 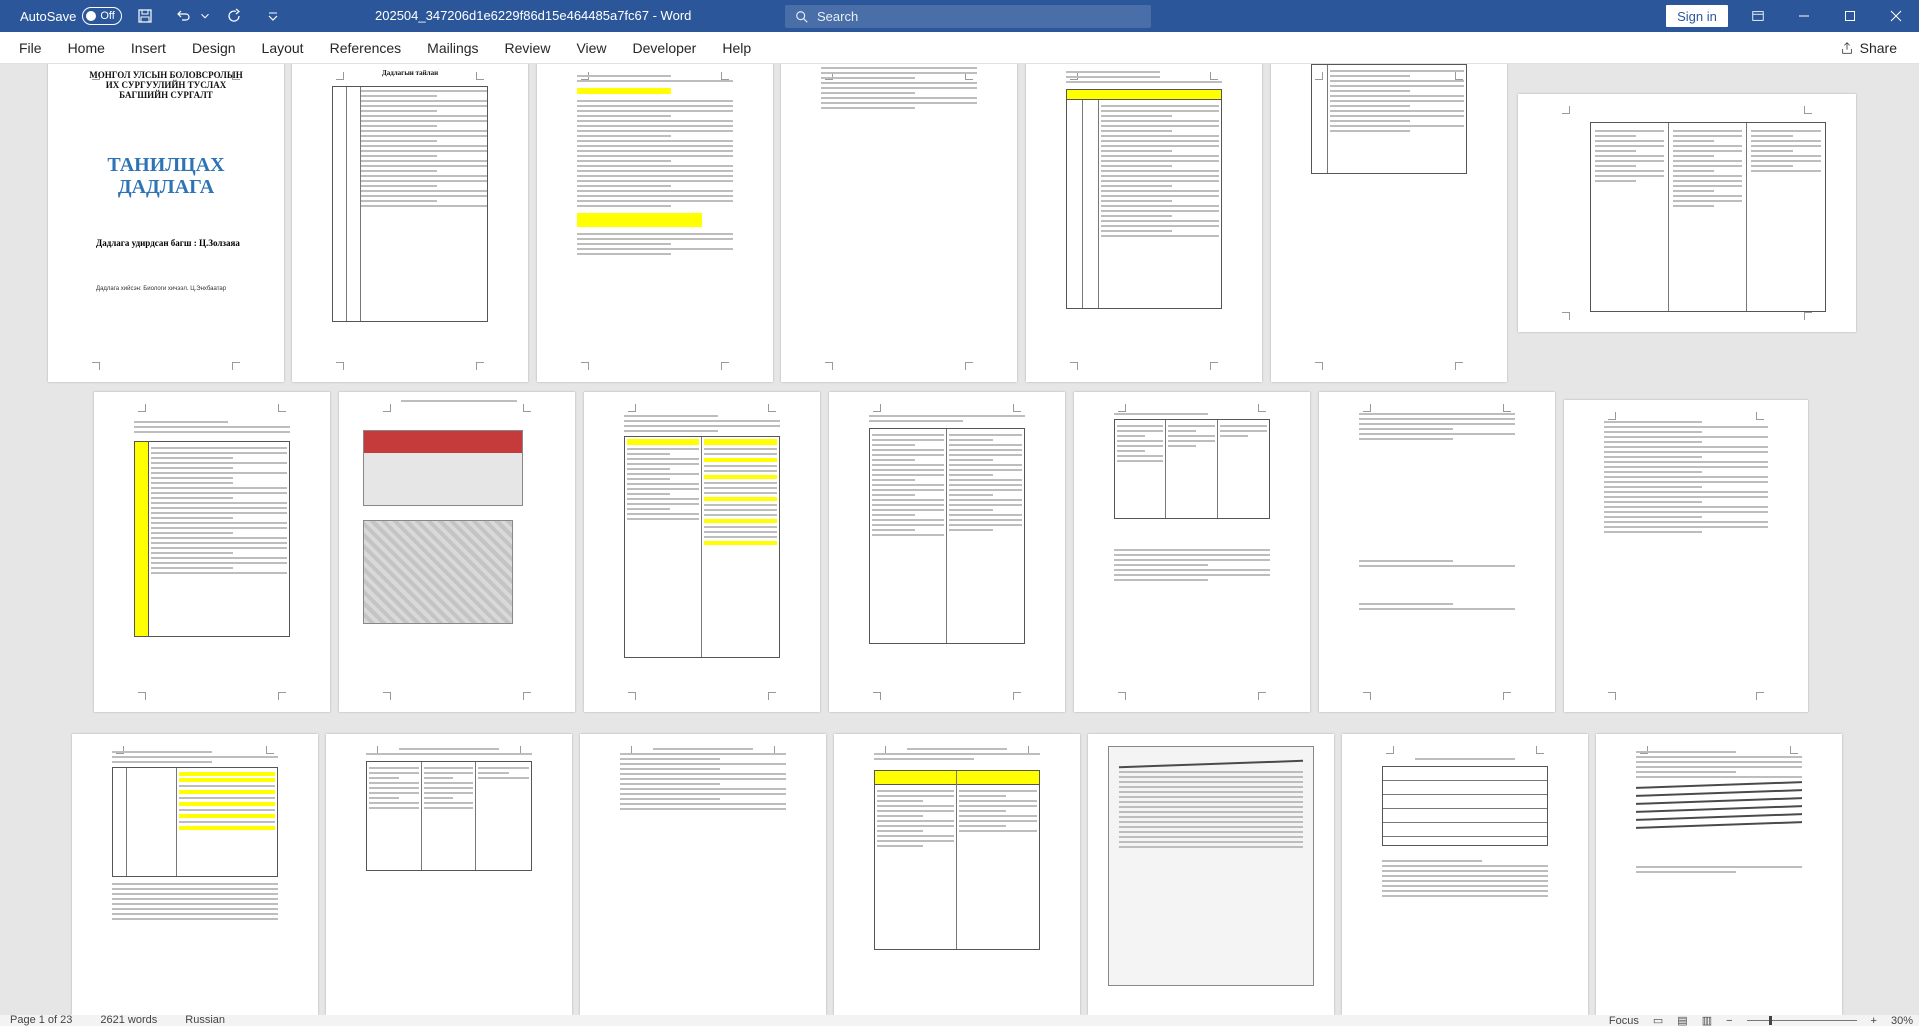 What do you see at coordinates (736, 48) in the screenshot?
I see `tab-help: Help` at bounding box center [736, 48].